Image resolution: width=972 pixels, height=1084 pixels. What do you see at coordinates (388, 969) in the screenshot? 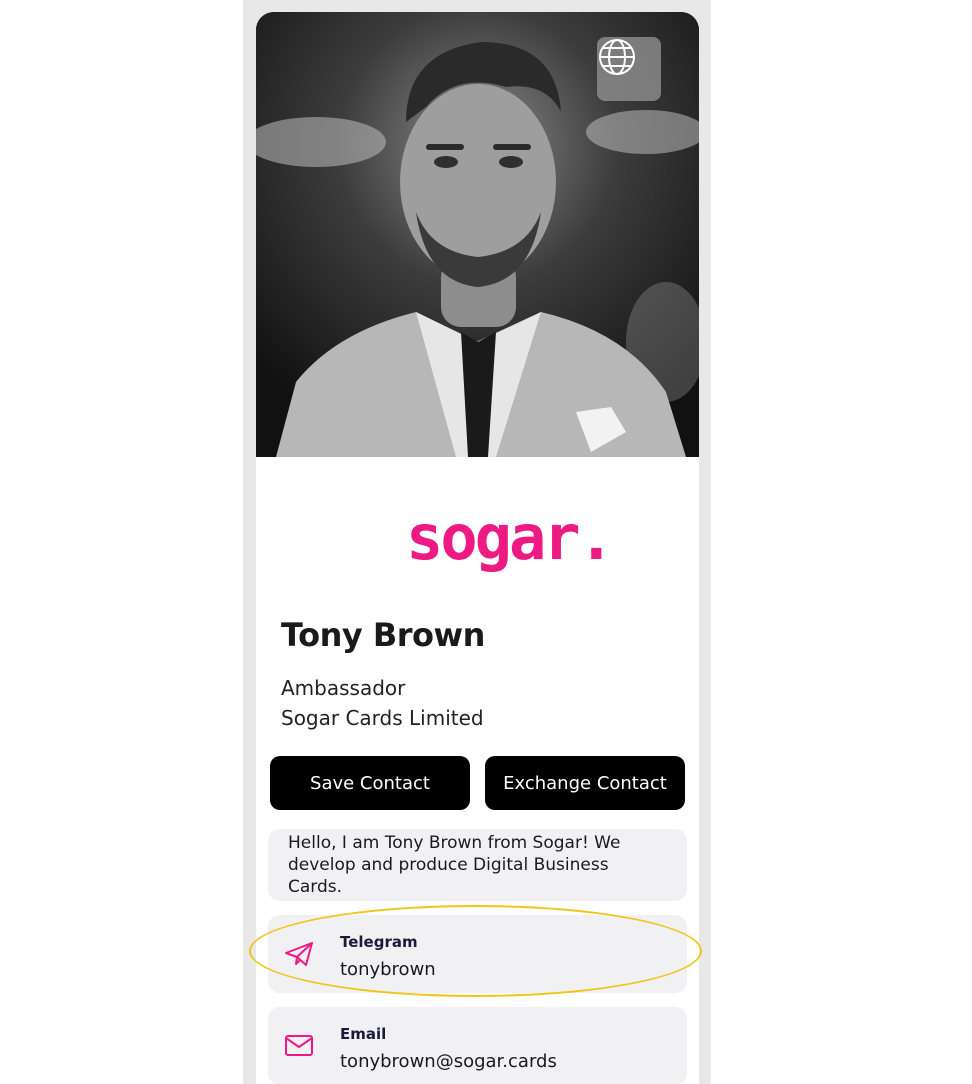
I see `contact-value: tonybrown` at bounding box center [388, 969].